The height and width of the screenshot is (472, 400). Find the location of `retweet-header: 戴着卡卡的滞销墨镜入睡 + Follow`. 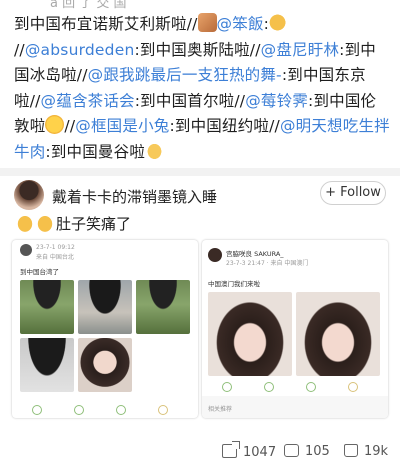

retweet-header: 戴着卡卡的滞销墨镜入睡 + Follow is located at coordinates (200, 197).